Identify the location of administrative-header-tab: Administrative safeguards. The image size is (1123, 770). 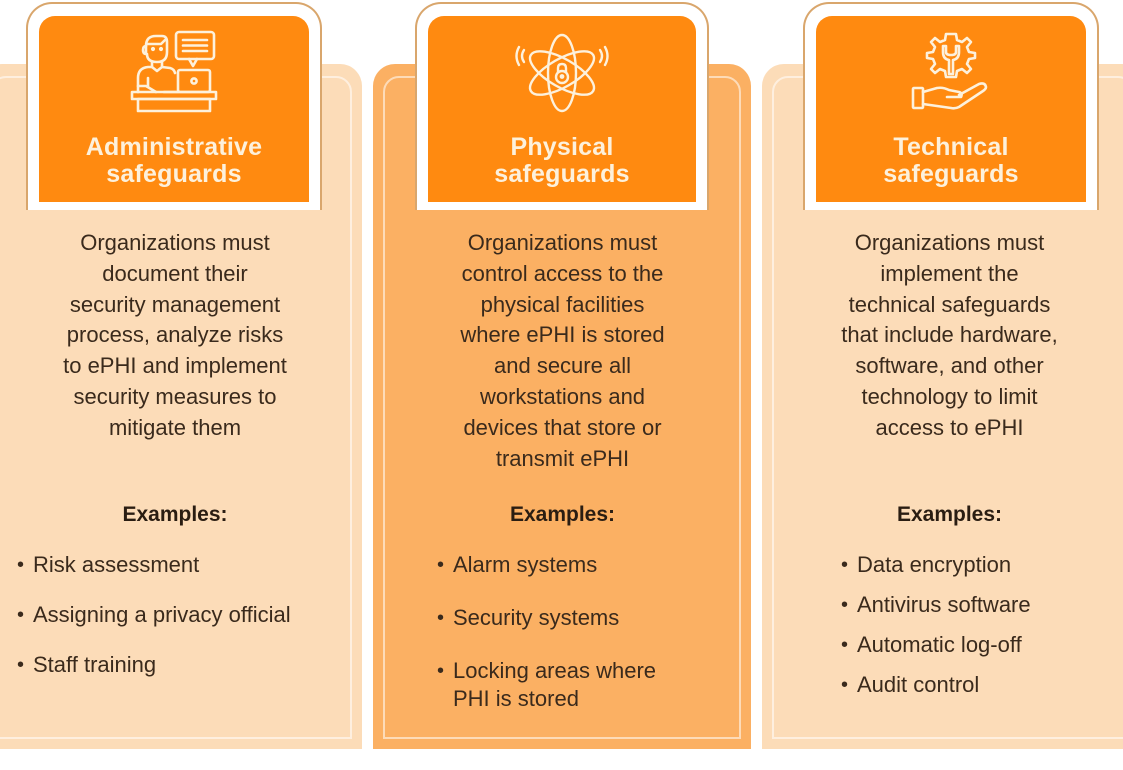
(174, 106).